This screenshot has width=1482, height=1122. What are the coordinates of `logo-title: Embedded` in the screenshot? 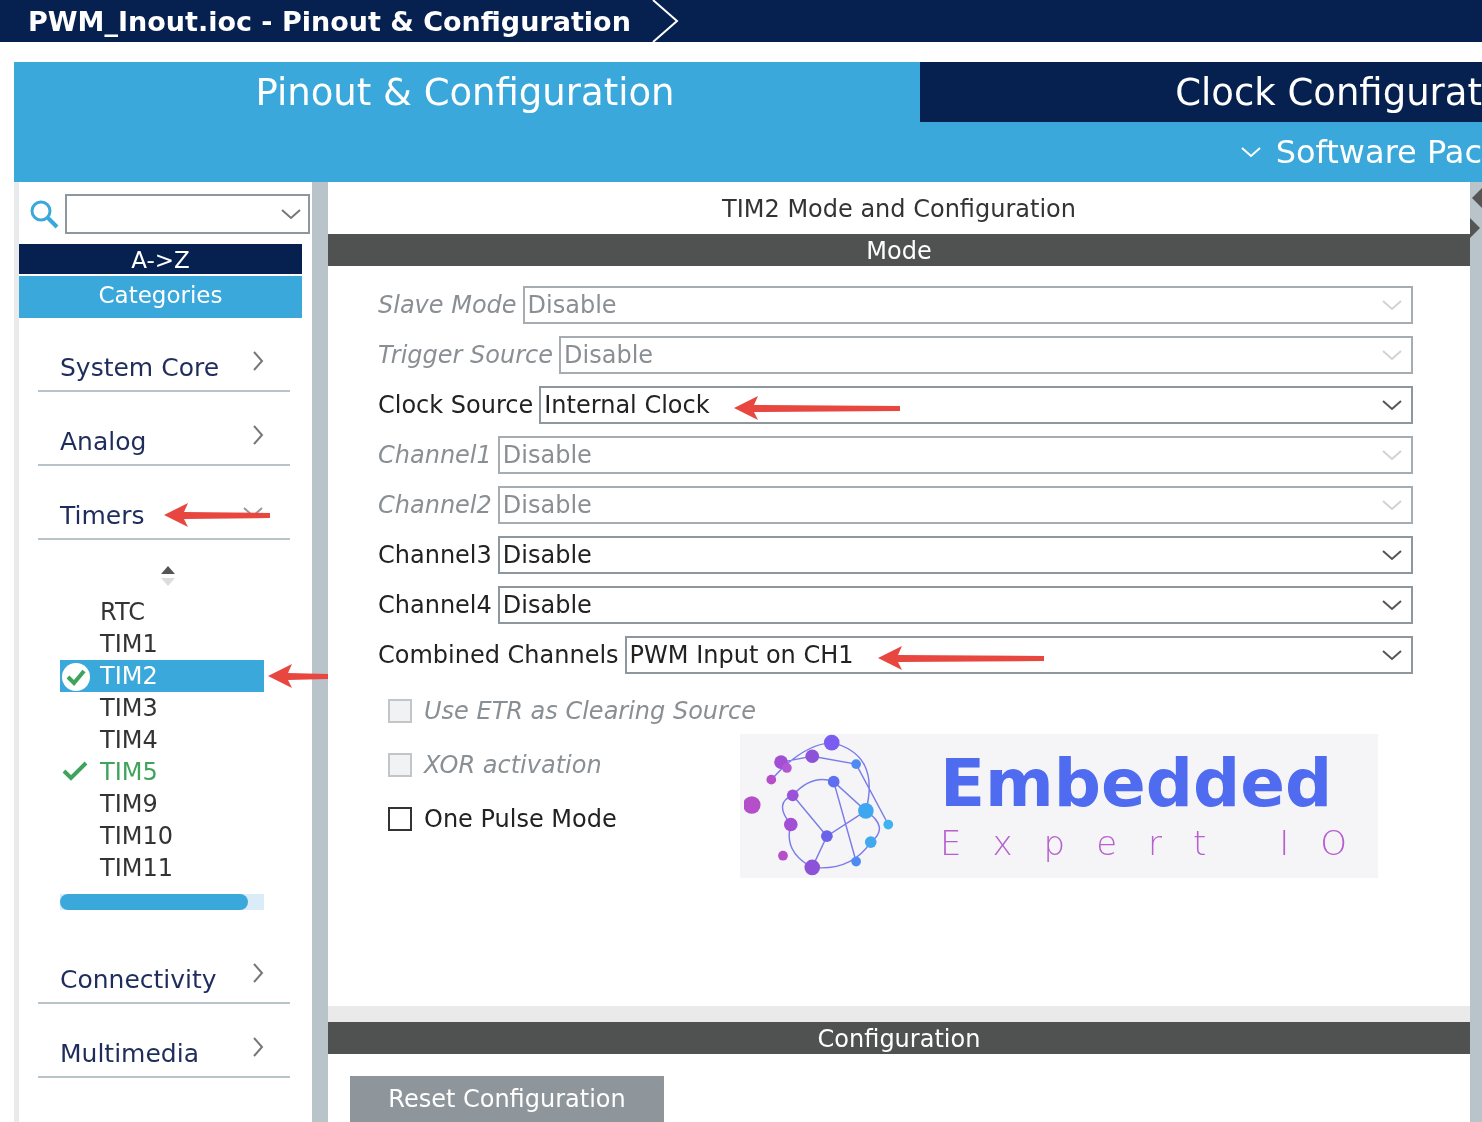 It's located at (1136, 784).